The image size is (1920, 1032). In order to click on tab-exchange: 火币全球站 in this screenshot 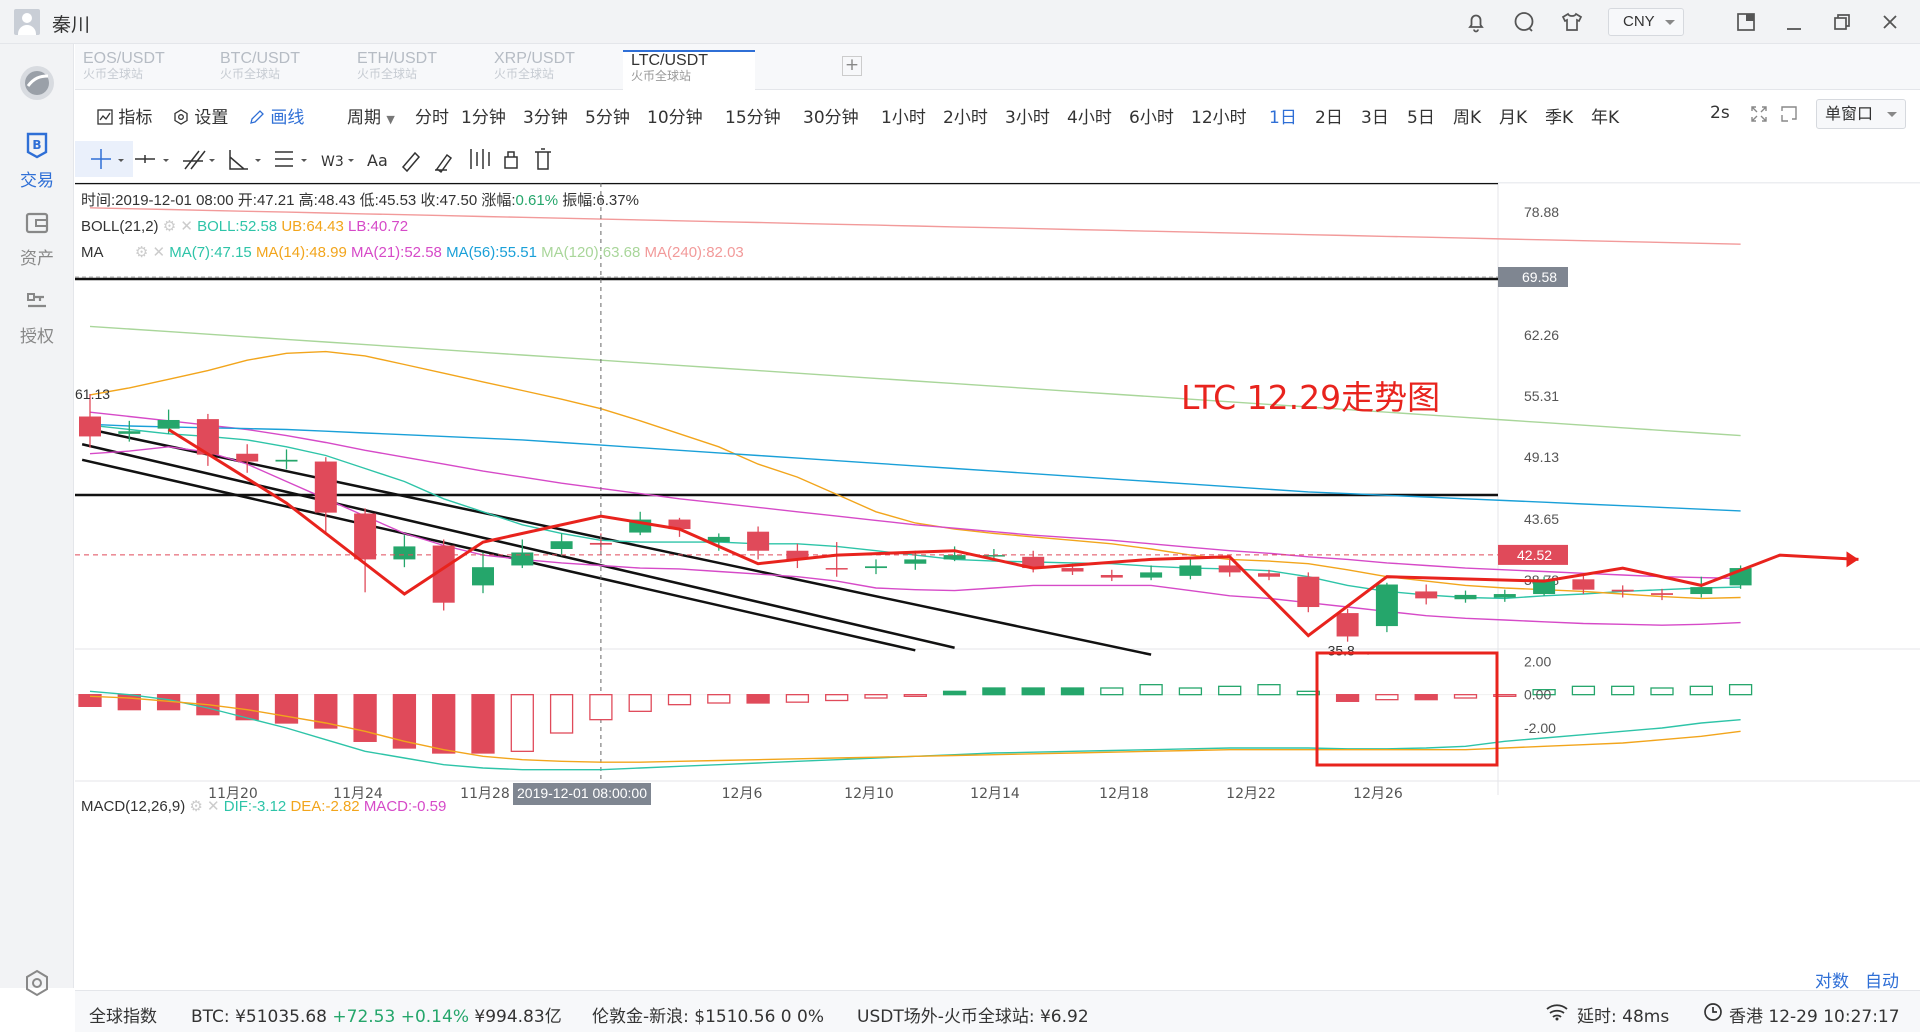, I will do `click(250, 74)`.